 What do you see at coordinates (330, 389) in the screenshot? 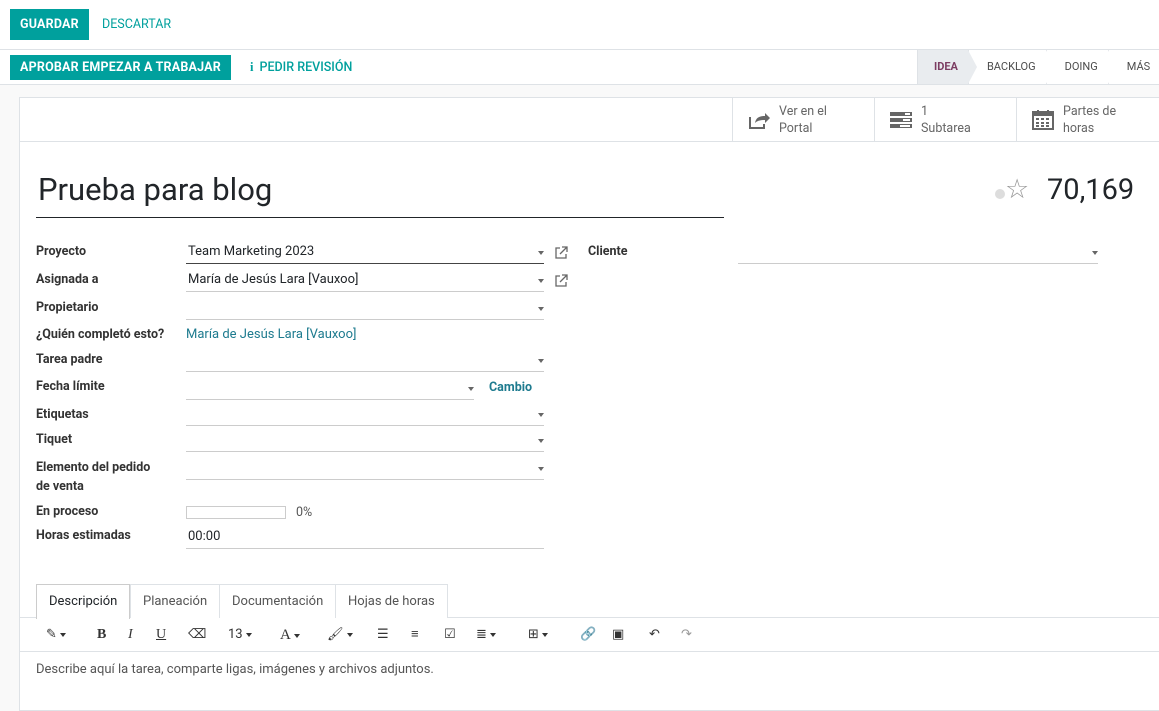
I see `deadline-field` at bounding box center [330, 389].